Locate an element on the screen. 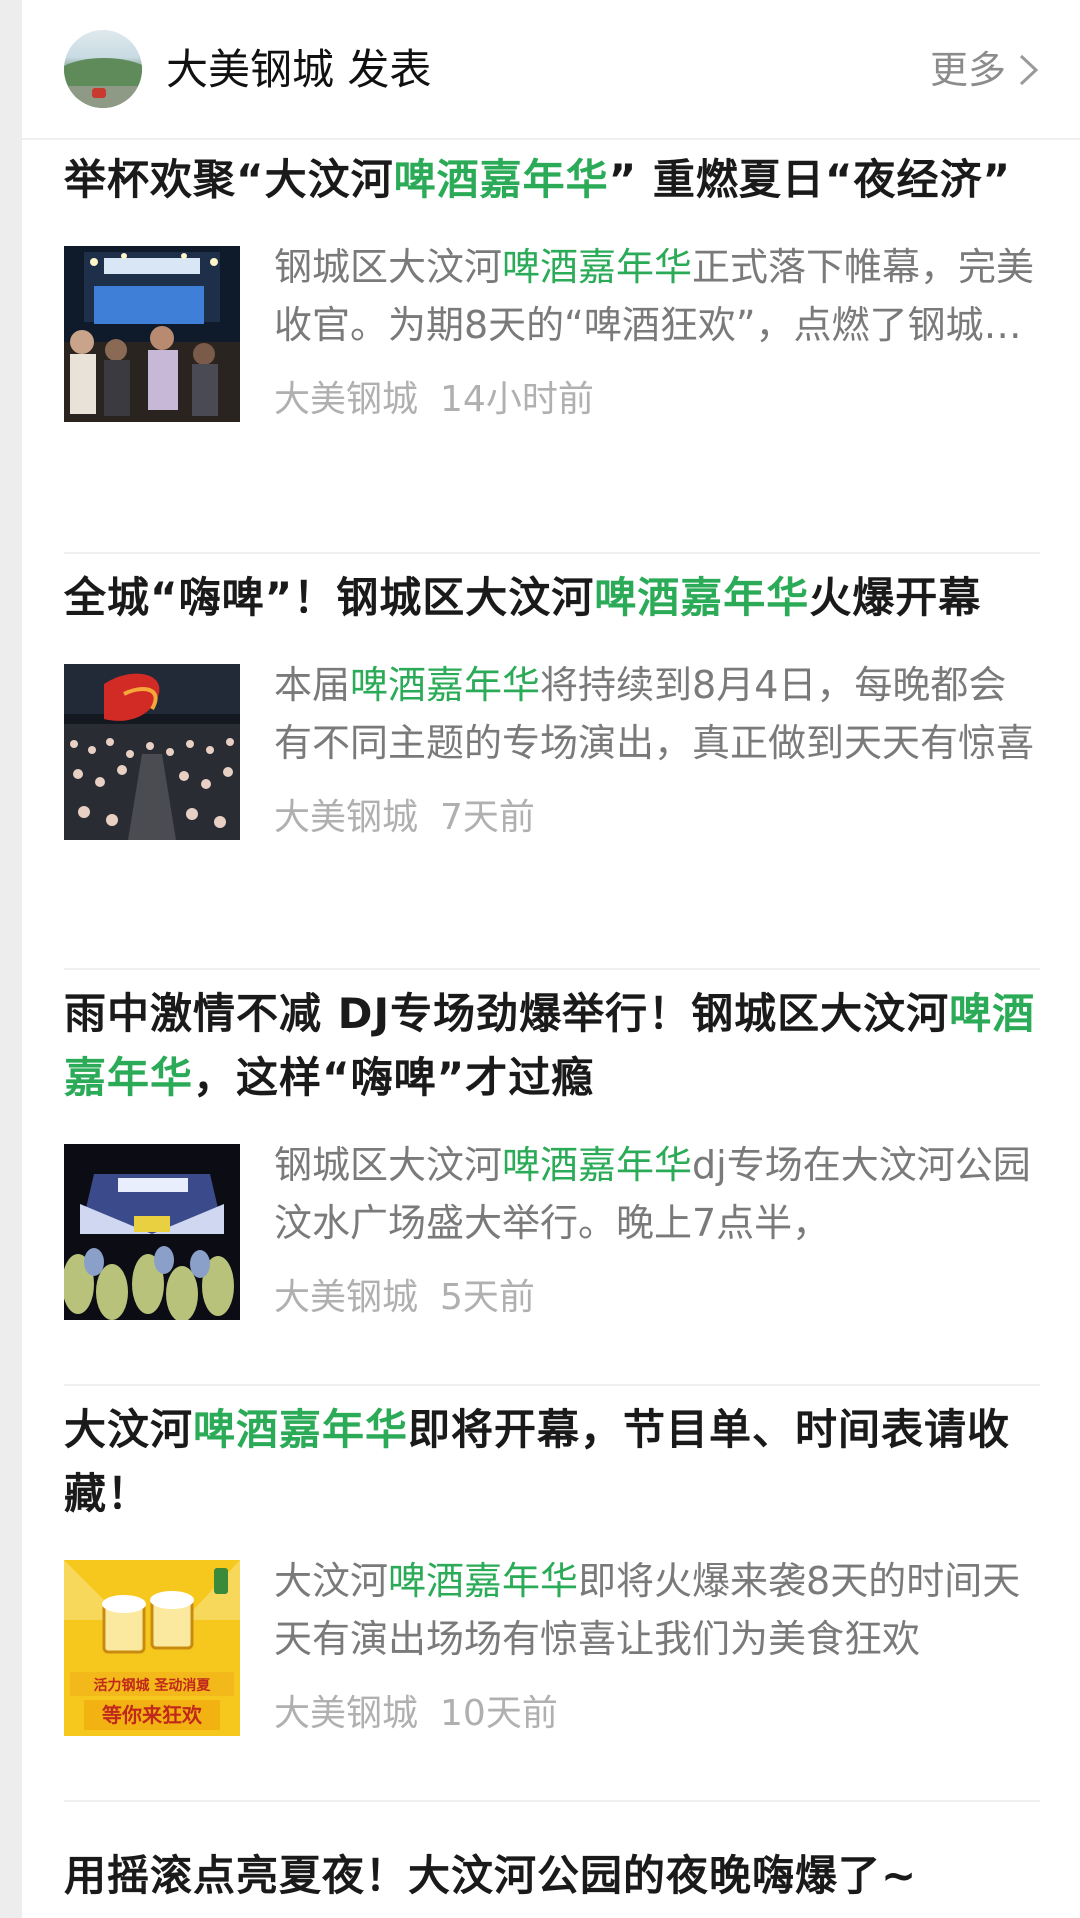 This screenshot has height=1918, width=1080. article-title: 用摇滚点亮夏夜！大汶河公园的夜晚嗨爆了~ is located at coordinates (552, 1876).